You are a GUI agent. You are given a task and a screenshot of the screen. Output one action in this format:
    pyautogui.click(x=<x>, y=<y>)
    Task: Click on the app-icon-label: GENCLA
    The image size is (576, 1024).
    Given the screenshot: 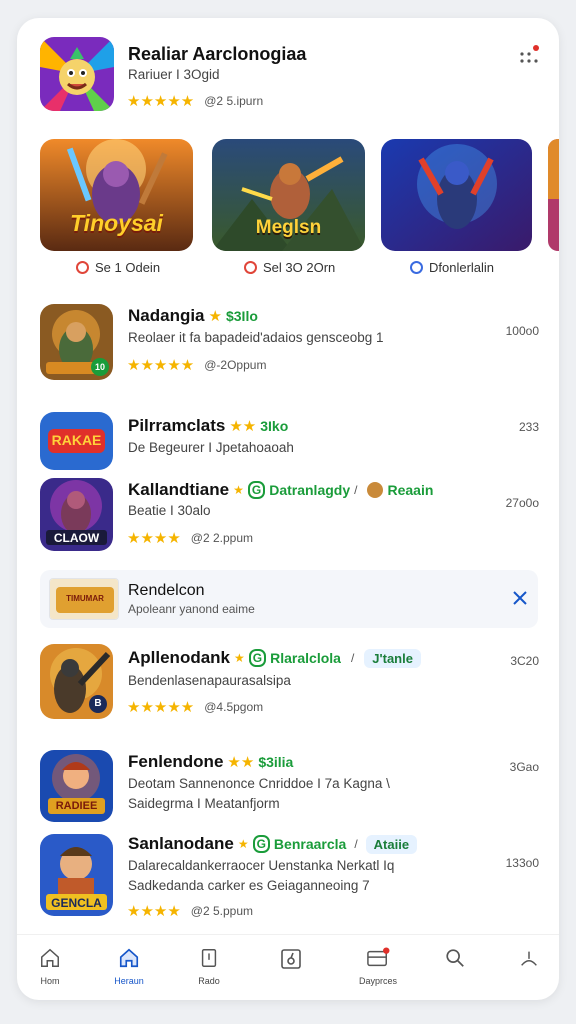 What is the action you would take?
    pyautogui.click(x=76, y=903)
    